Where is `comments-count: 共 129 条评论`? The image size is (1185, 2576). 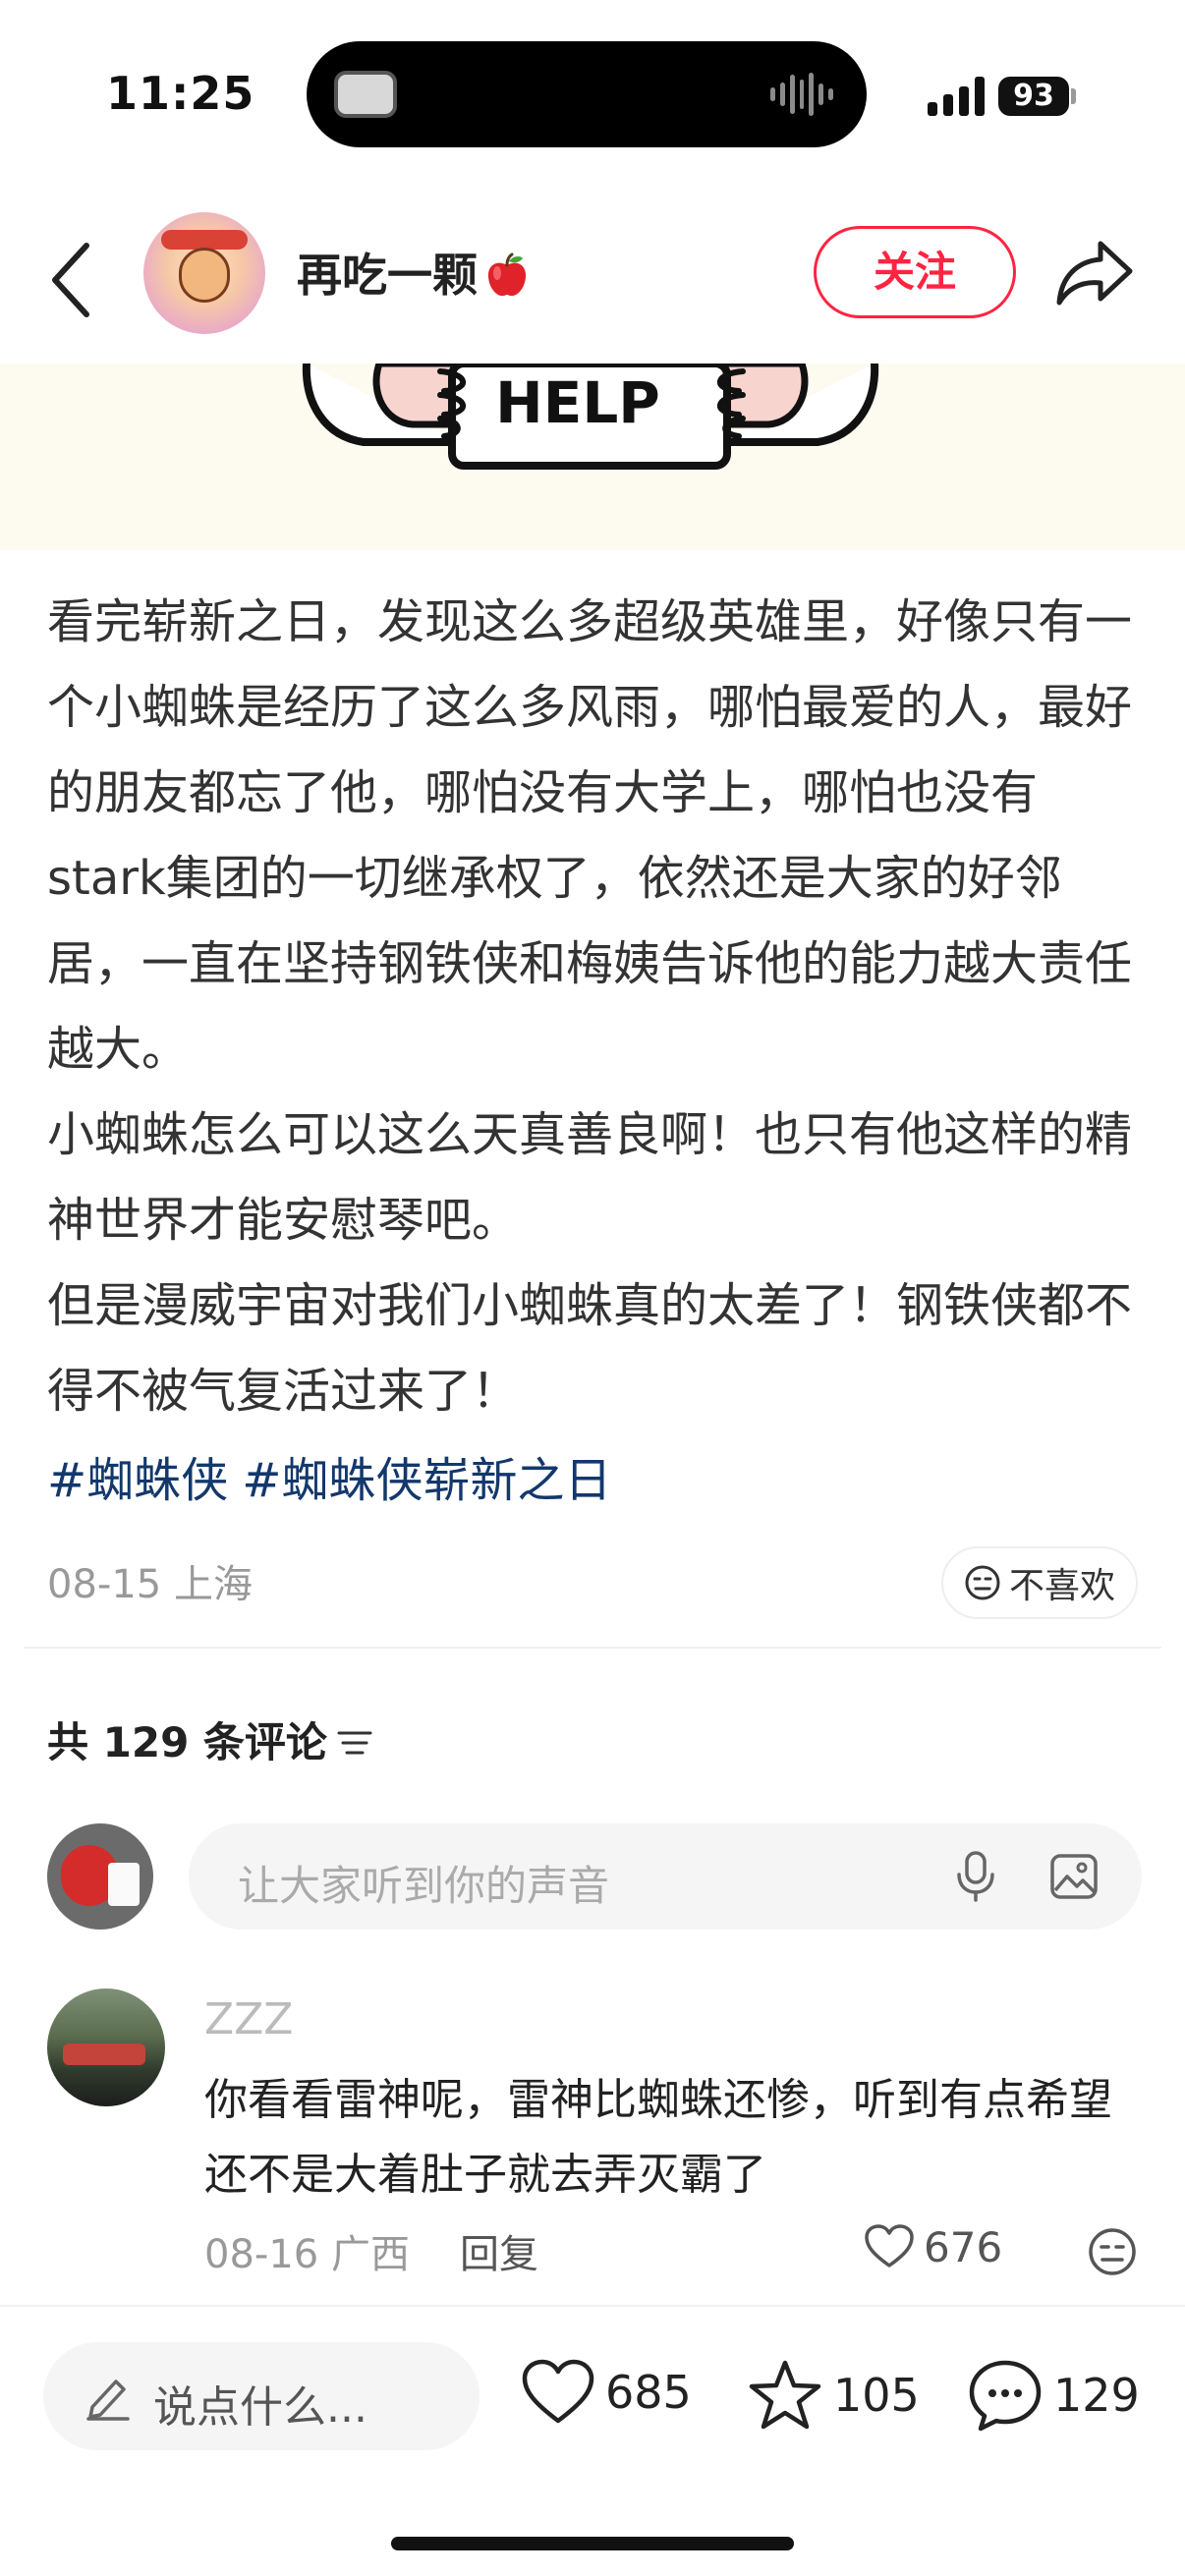 comments-count: 共 129 条评论 is located at coordinates (211, 1739).